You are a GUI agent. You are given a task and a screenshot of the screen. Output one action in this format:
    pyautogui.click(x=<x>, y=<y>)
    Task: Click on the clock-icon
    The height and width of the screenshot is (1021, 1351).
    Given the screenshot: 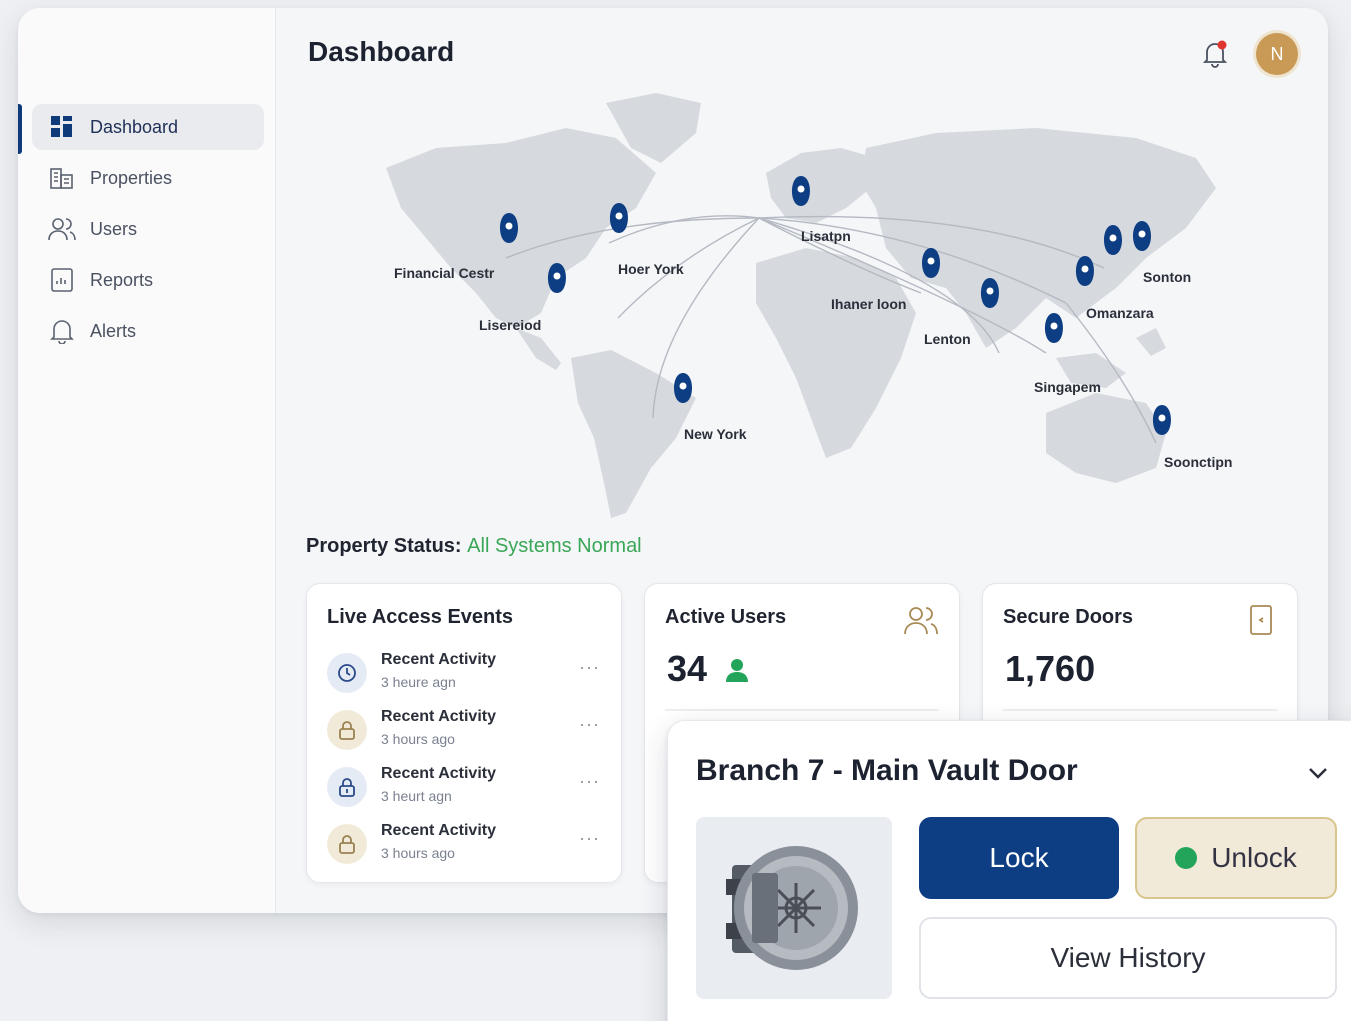 What is the action you would take?
    pyautogui.click(x=347, y=673)
    